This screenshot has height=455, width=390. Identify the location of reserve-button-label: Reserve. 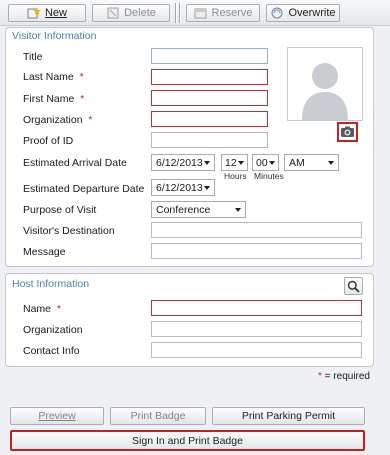
(232, 13).